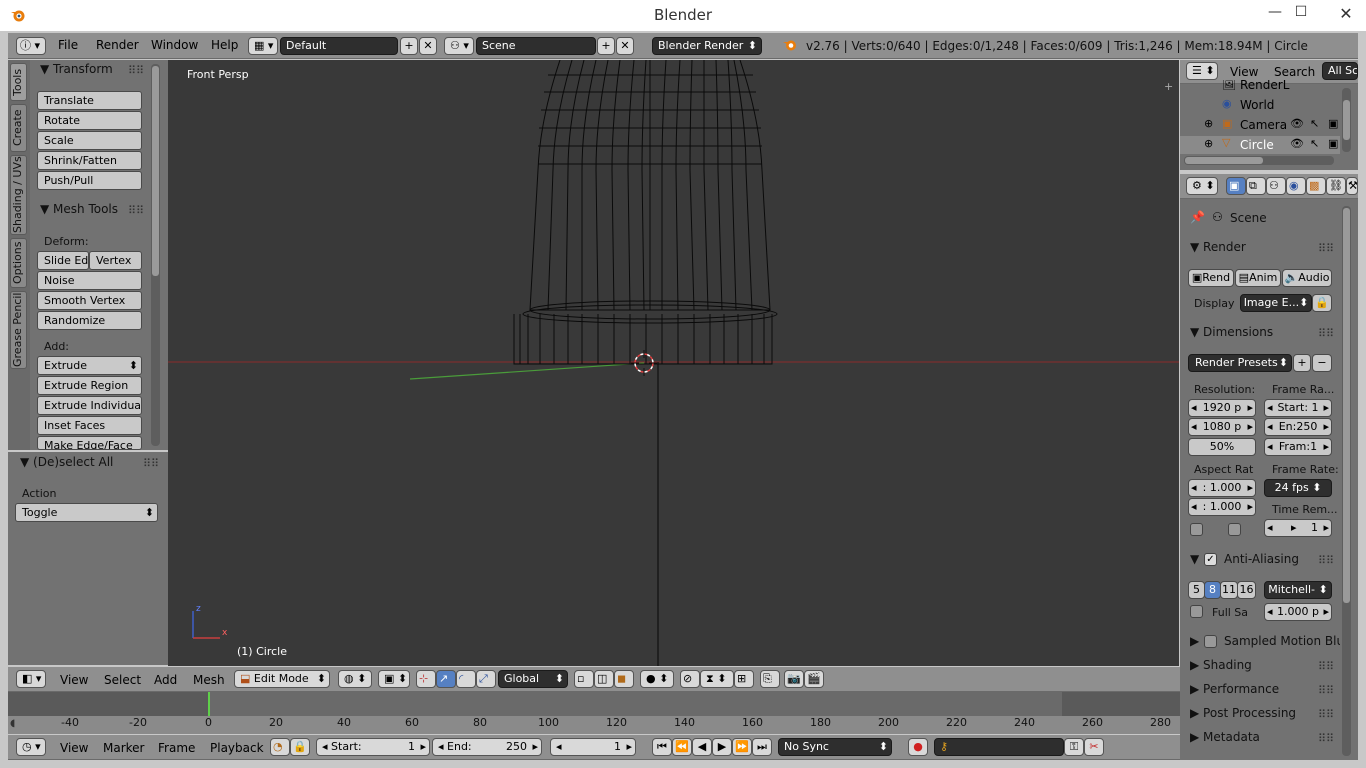 The image size is (1366, 768). I want to click on snap-toggle-button: ⊘, so click(690, 679).